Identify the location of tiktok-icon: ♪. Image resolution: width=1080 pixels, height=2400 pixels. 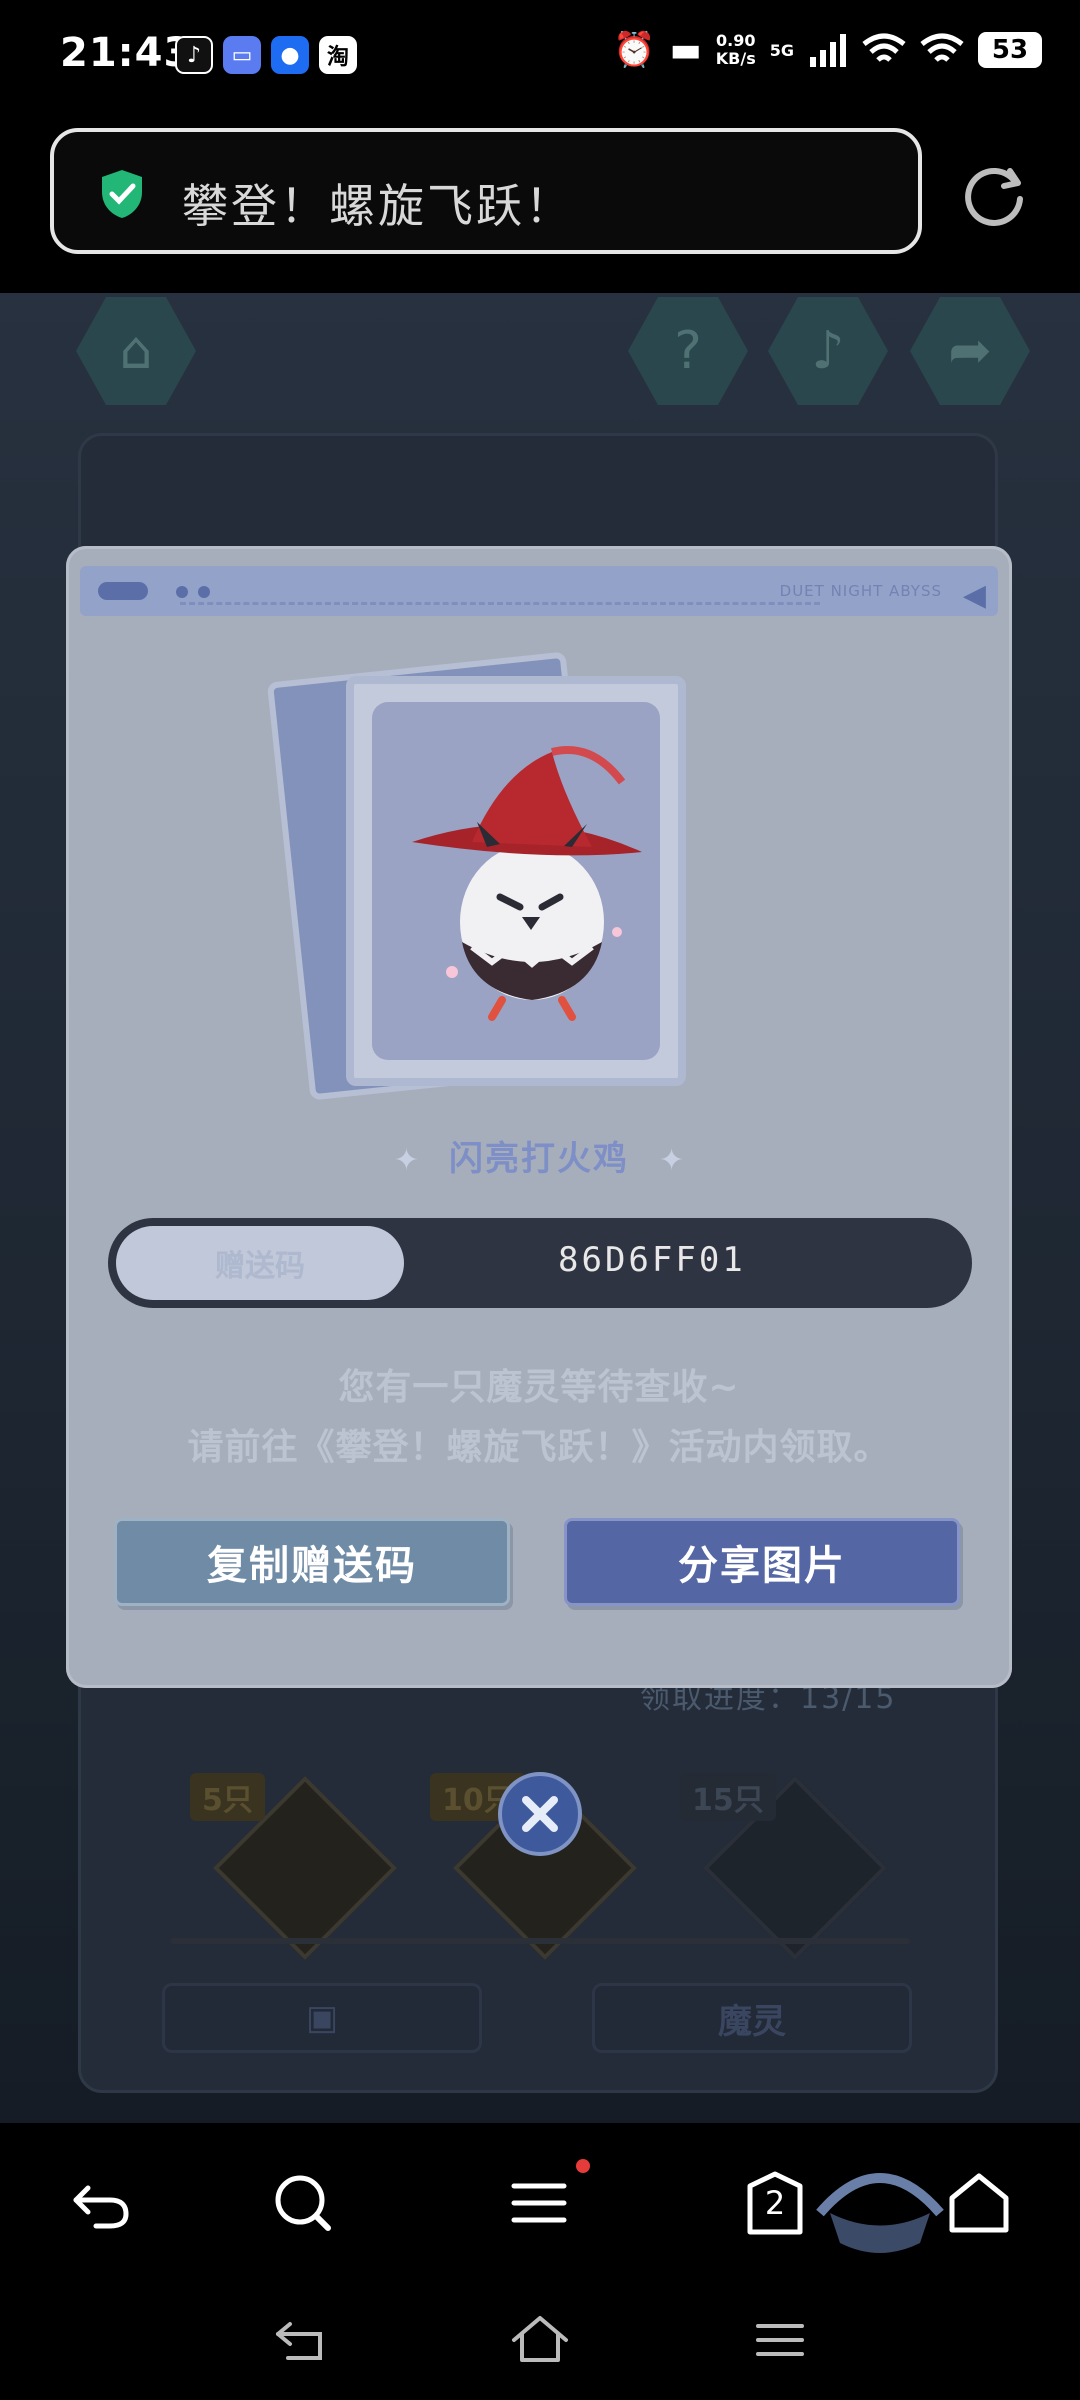
(194, 55).